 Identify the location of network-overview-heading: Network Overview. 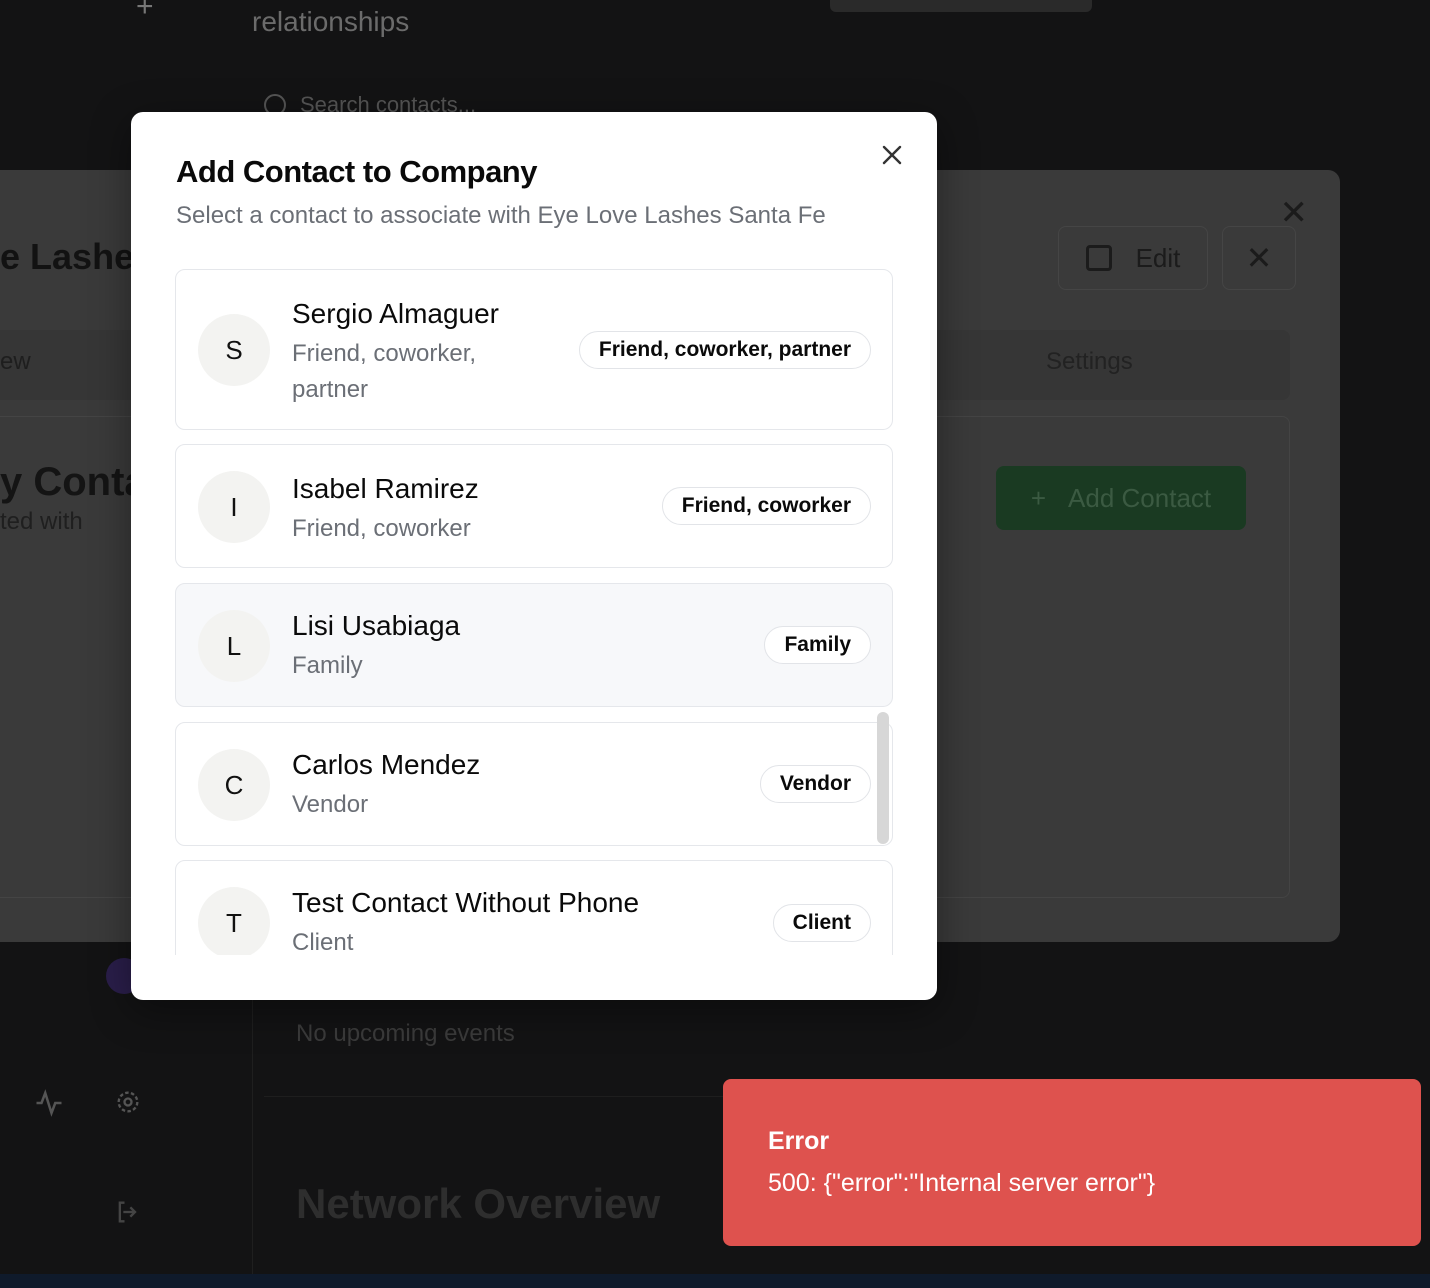
(478, 1203).